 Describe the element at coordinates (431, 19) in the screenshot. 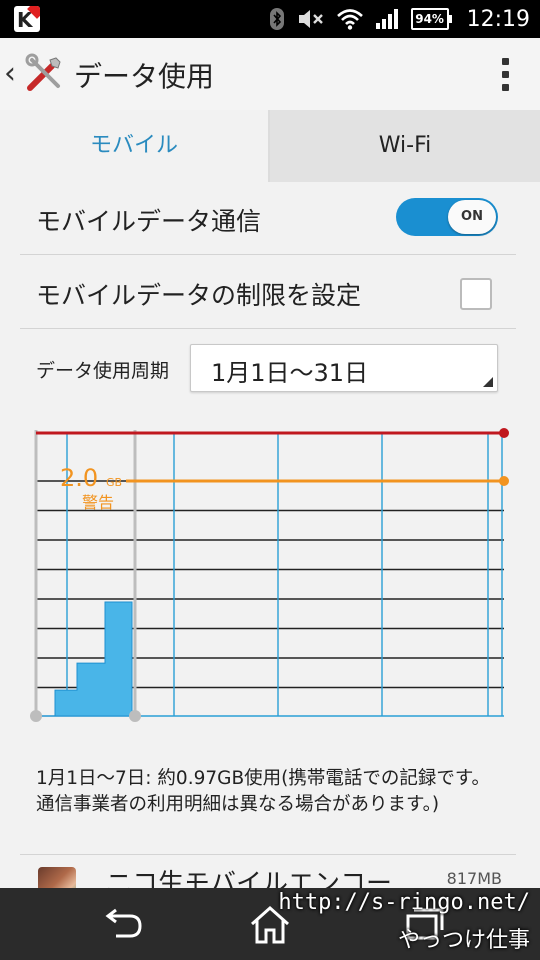

I see `battery-indicator: 94%` at that location.